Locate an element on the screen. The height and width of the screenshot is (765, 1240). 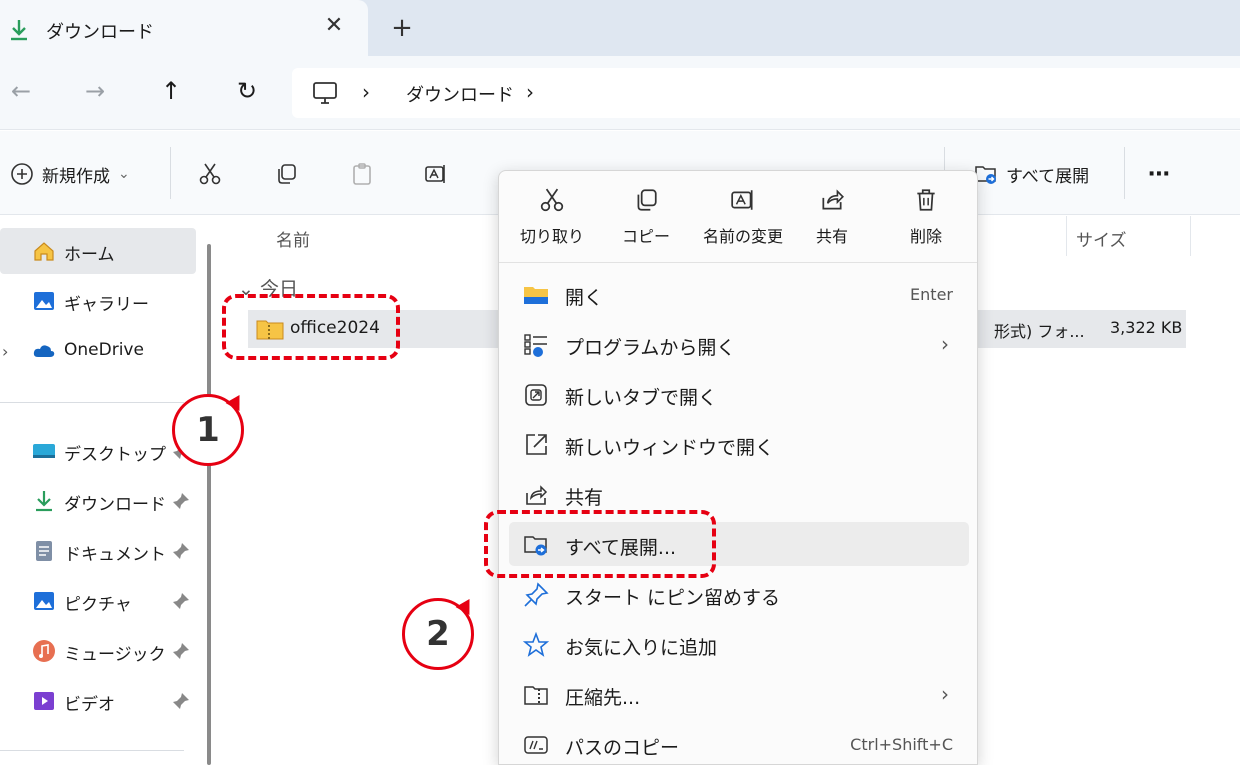
copy-button is located at coordinates (286, 174).